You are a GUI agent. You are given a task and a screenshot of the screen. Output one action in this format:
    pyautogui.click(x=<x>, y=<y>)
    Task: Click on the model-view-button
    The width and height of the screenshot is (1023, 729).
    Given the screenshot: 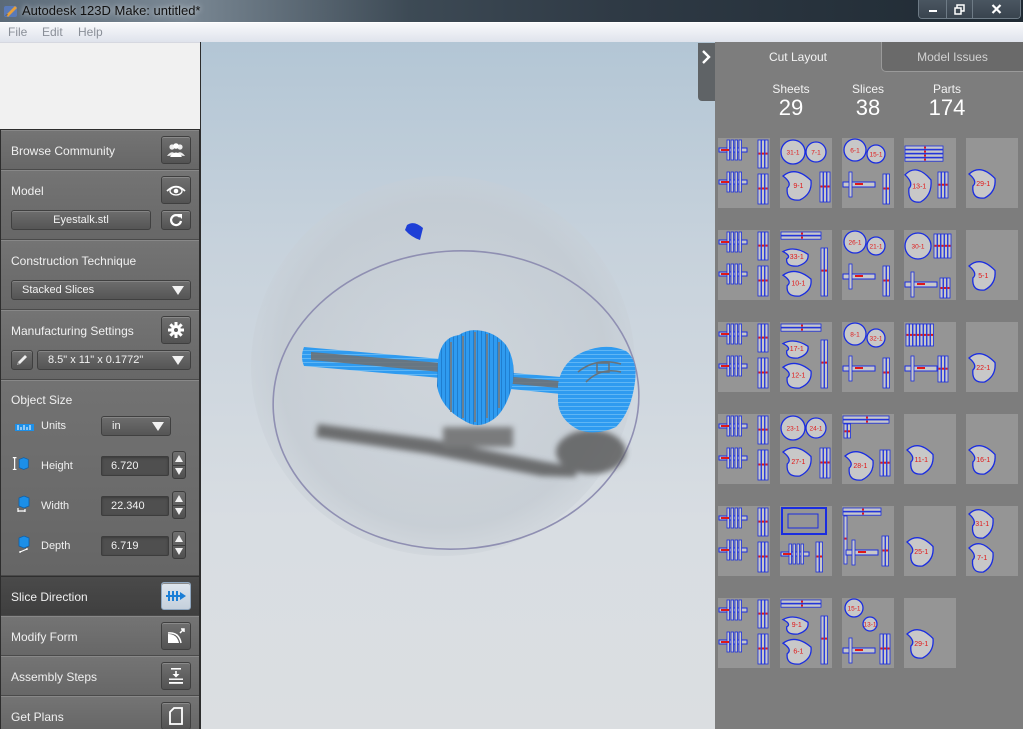 What is the action you would take?
    pyautogui.click(x=176, y=190)
    